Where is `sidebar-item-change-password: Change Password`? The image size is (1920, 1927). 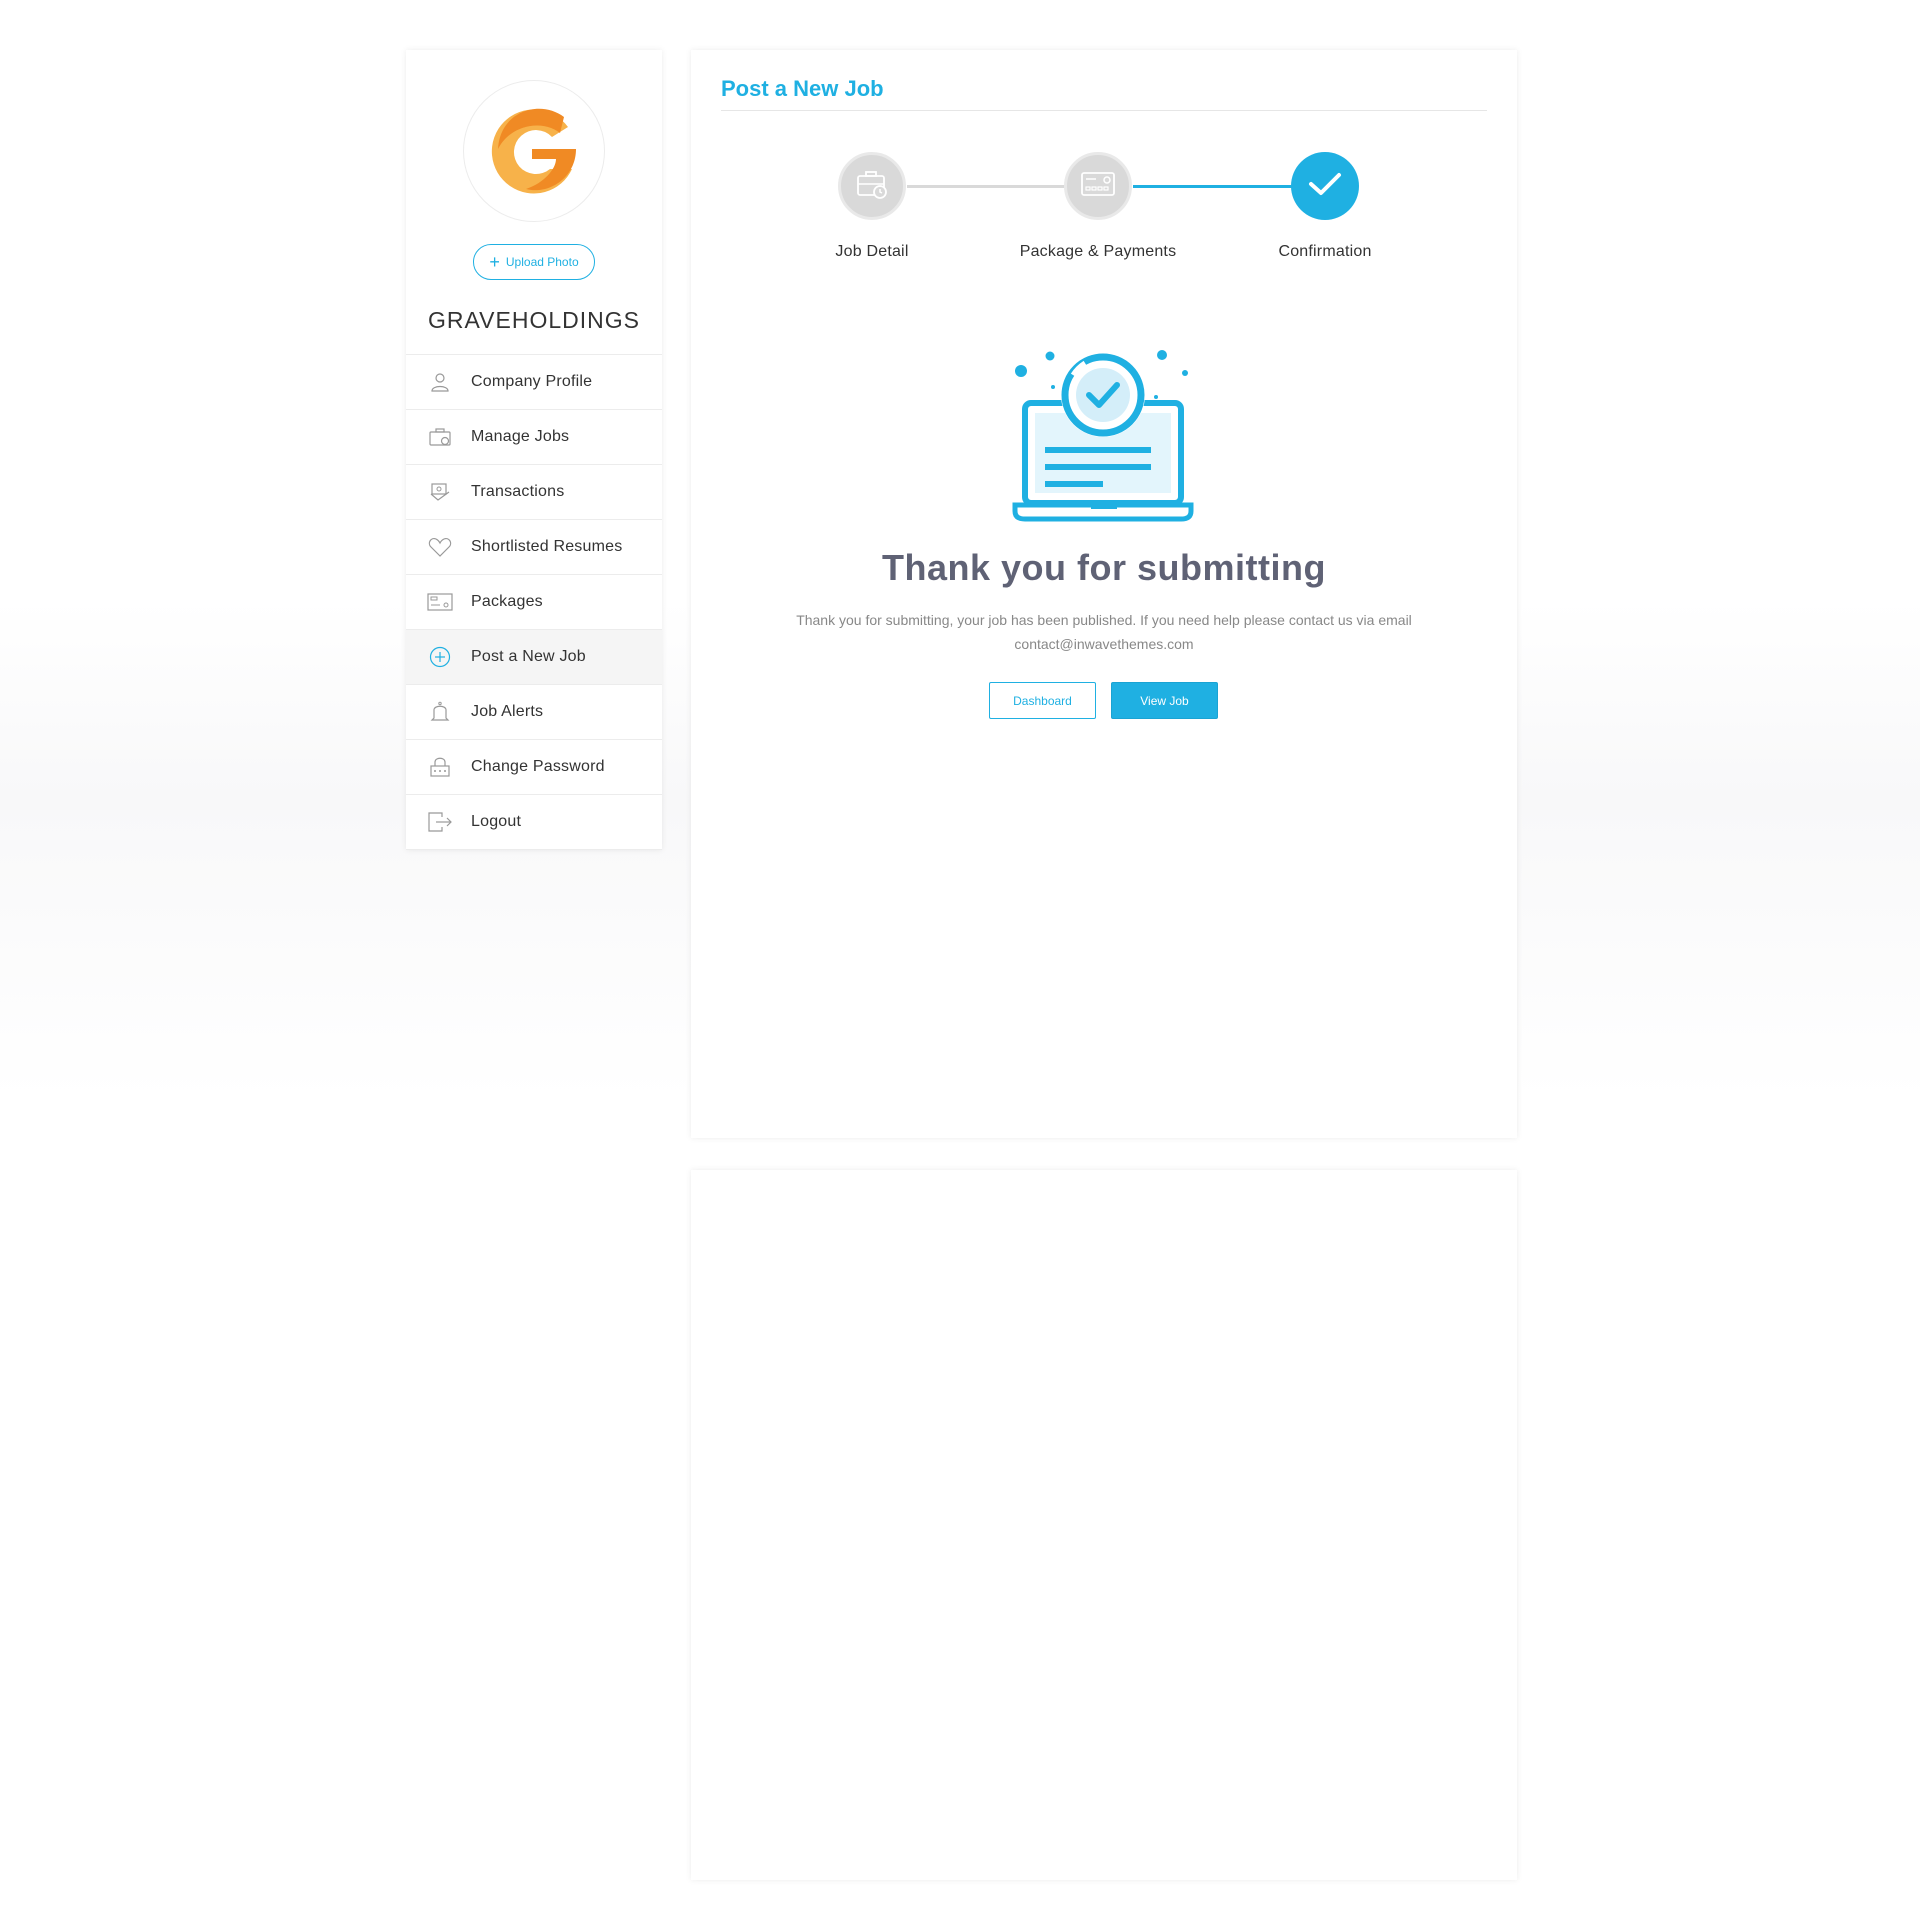
sidebar-item-change-password: Change Password is located at coordinates (534, 767).